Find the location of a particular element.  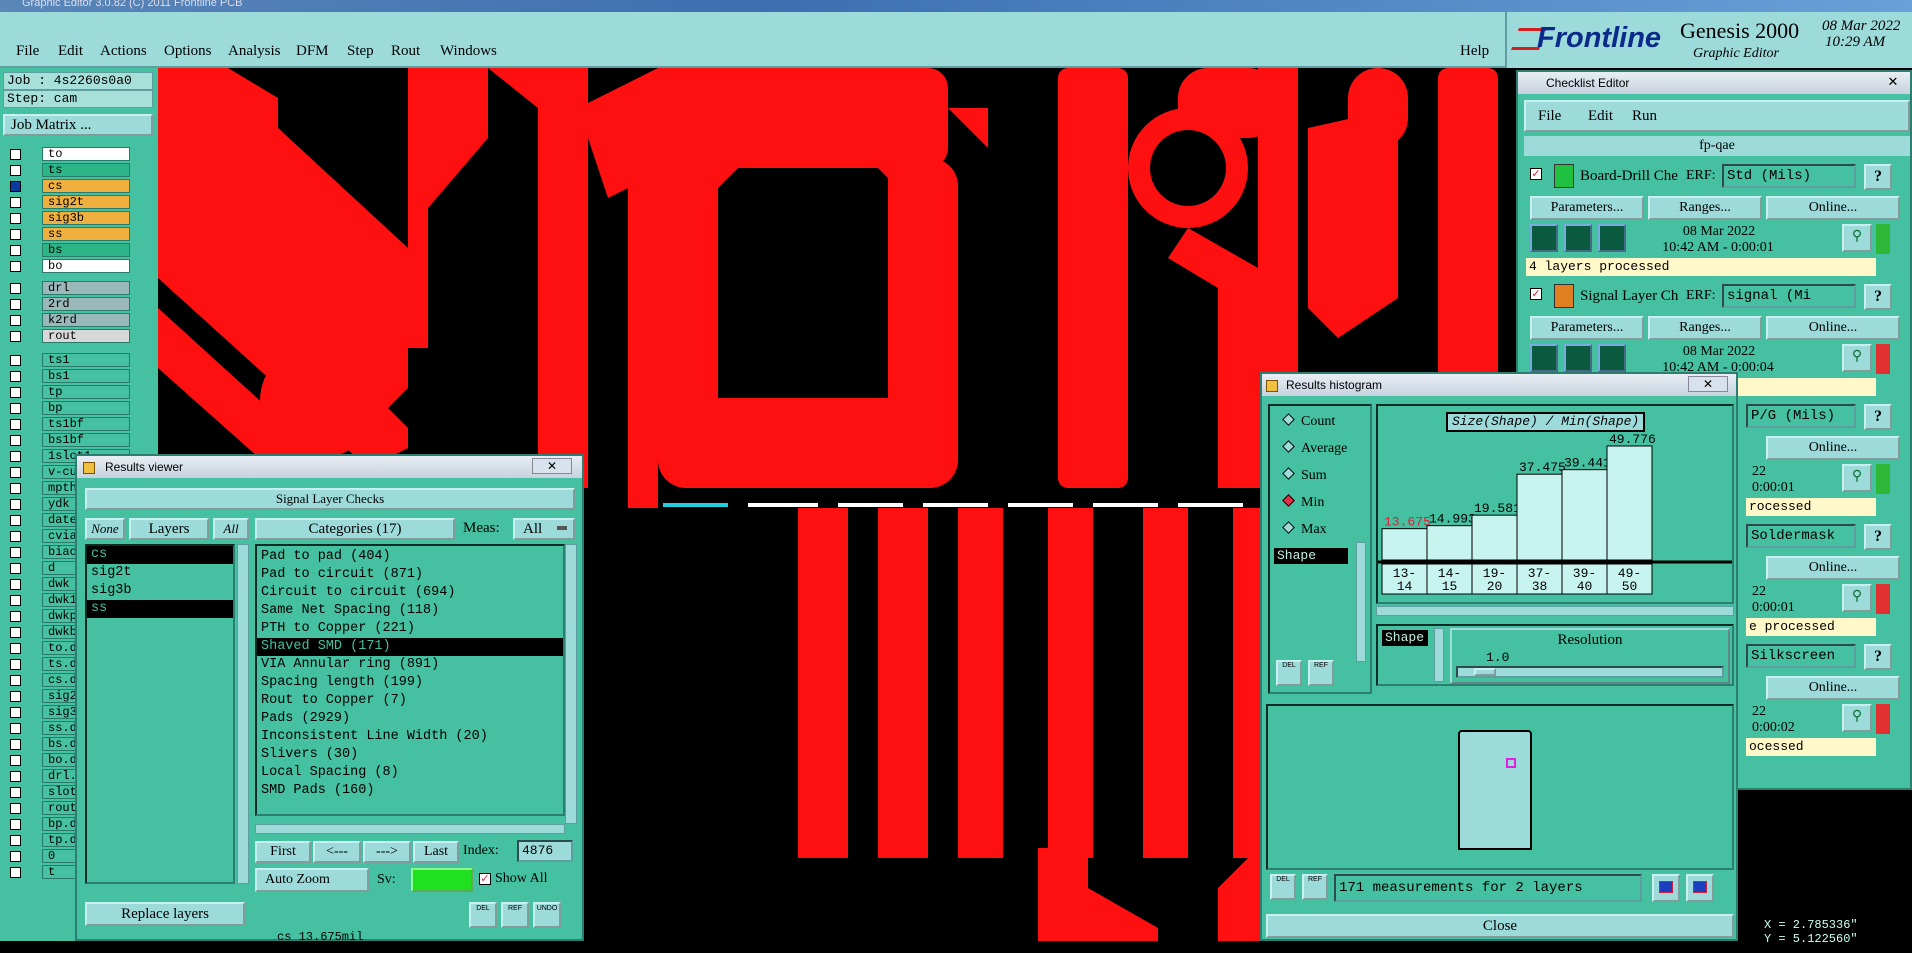

checklist-menu-file: File is located at coordinates (1549, 116).